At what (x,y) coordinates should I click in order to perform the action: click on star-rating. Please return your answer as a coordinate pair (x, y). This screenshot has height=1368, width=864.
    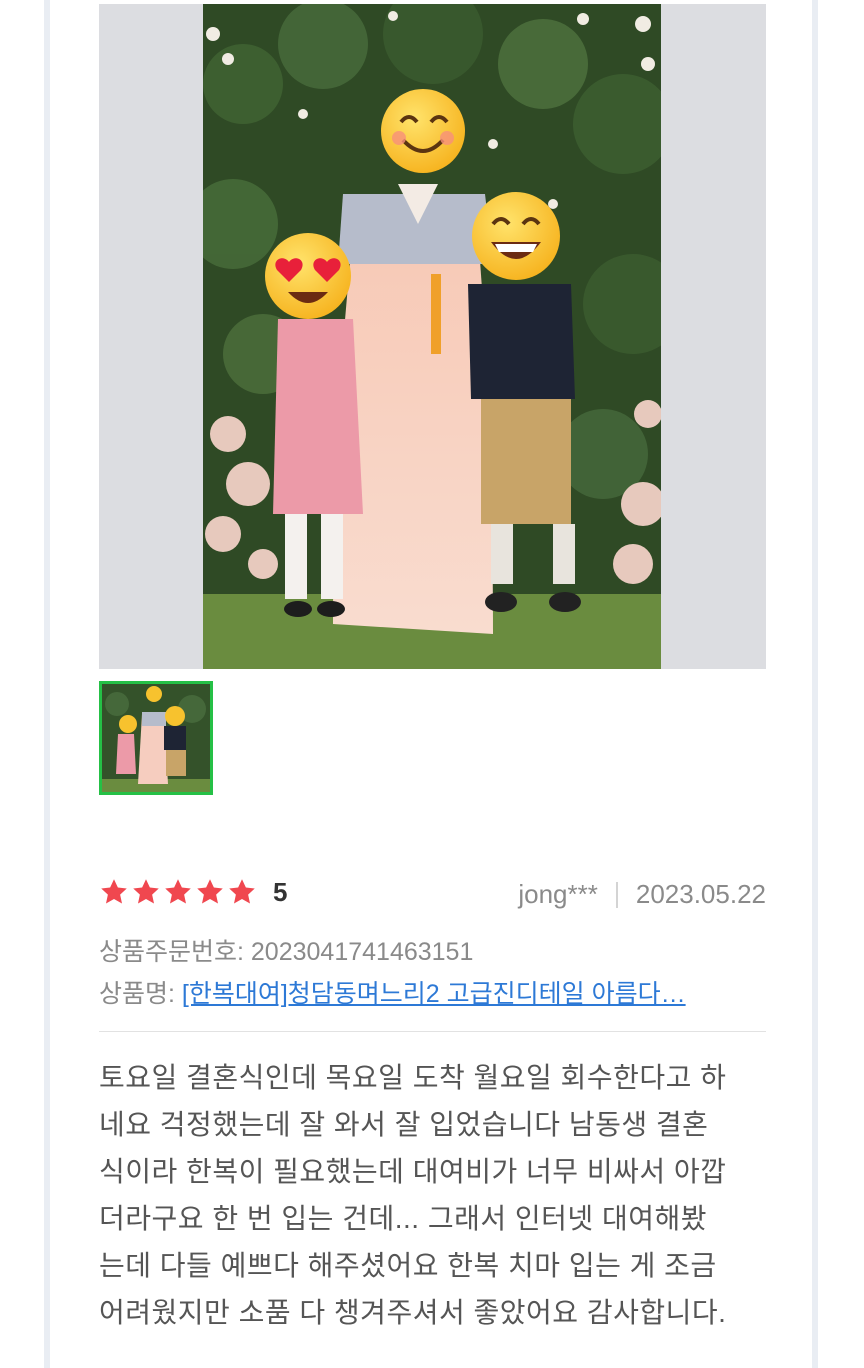
    Looking at the image, I should click on (178, 892).